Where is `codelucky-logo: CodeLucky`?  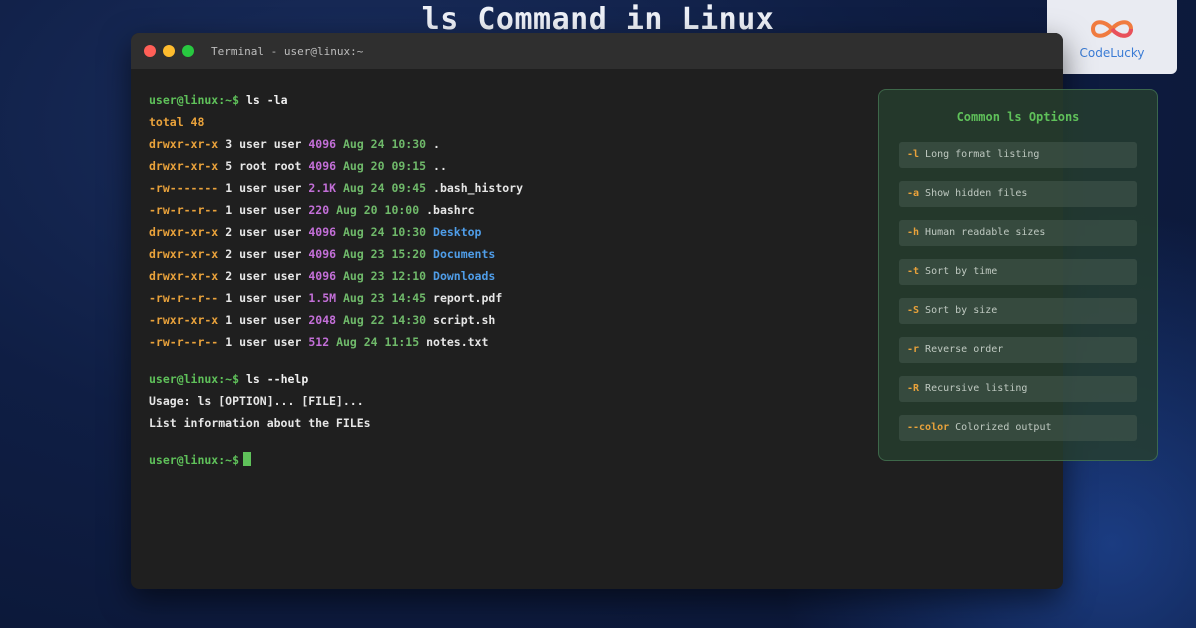
codelucky-logo: CodeLucky is located at coordinates (1112, 37).